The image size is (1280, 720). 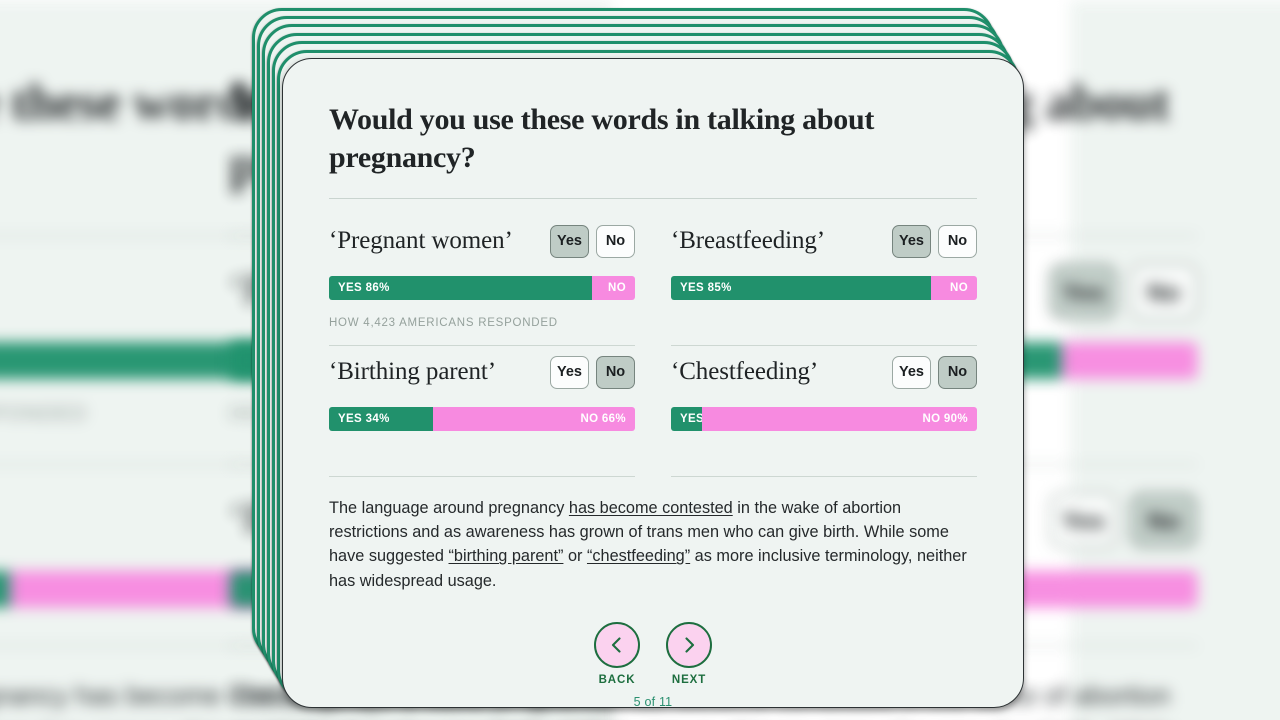 What do you see at coordinates (689, 679) in the screenshot?
I see `next-label: NEXT` at bounding box center [689, 679].